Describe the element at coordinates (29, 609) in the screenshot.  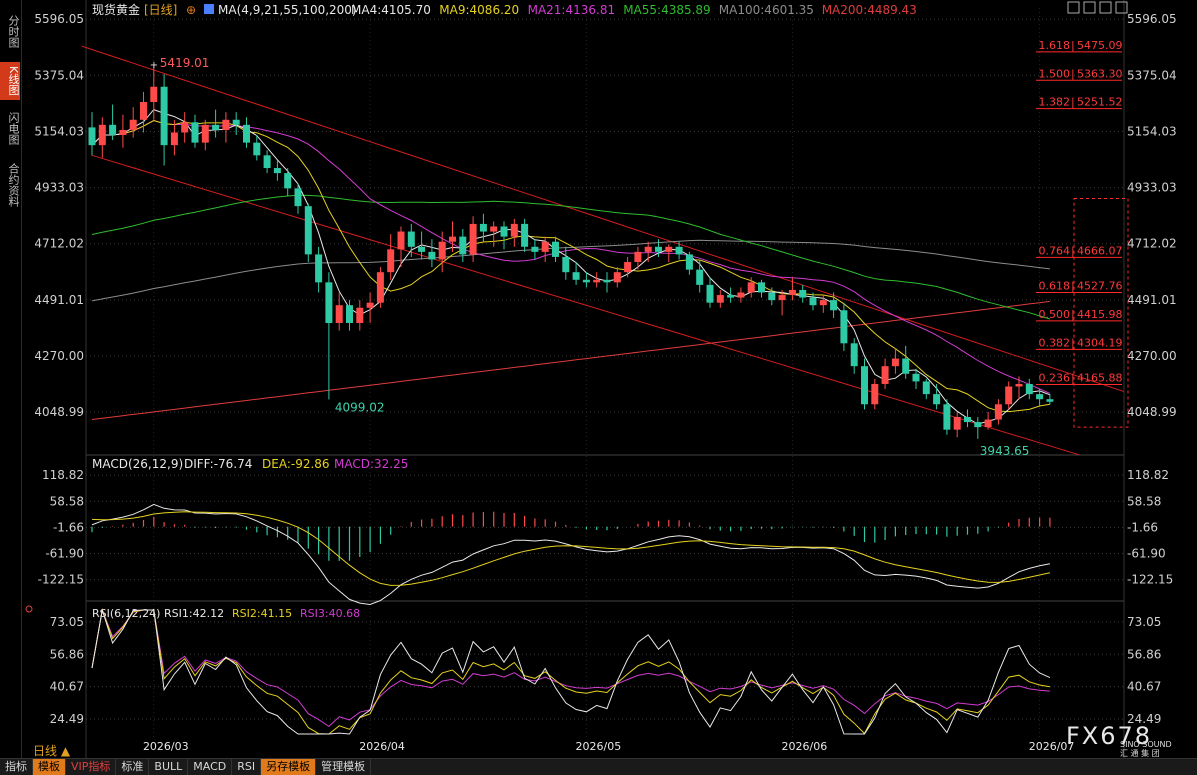
I see `rsi-settings-icon` at that location.